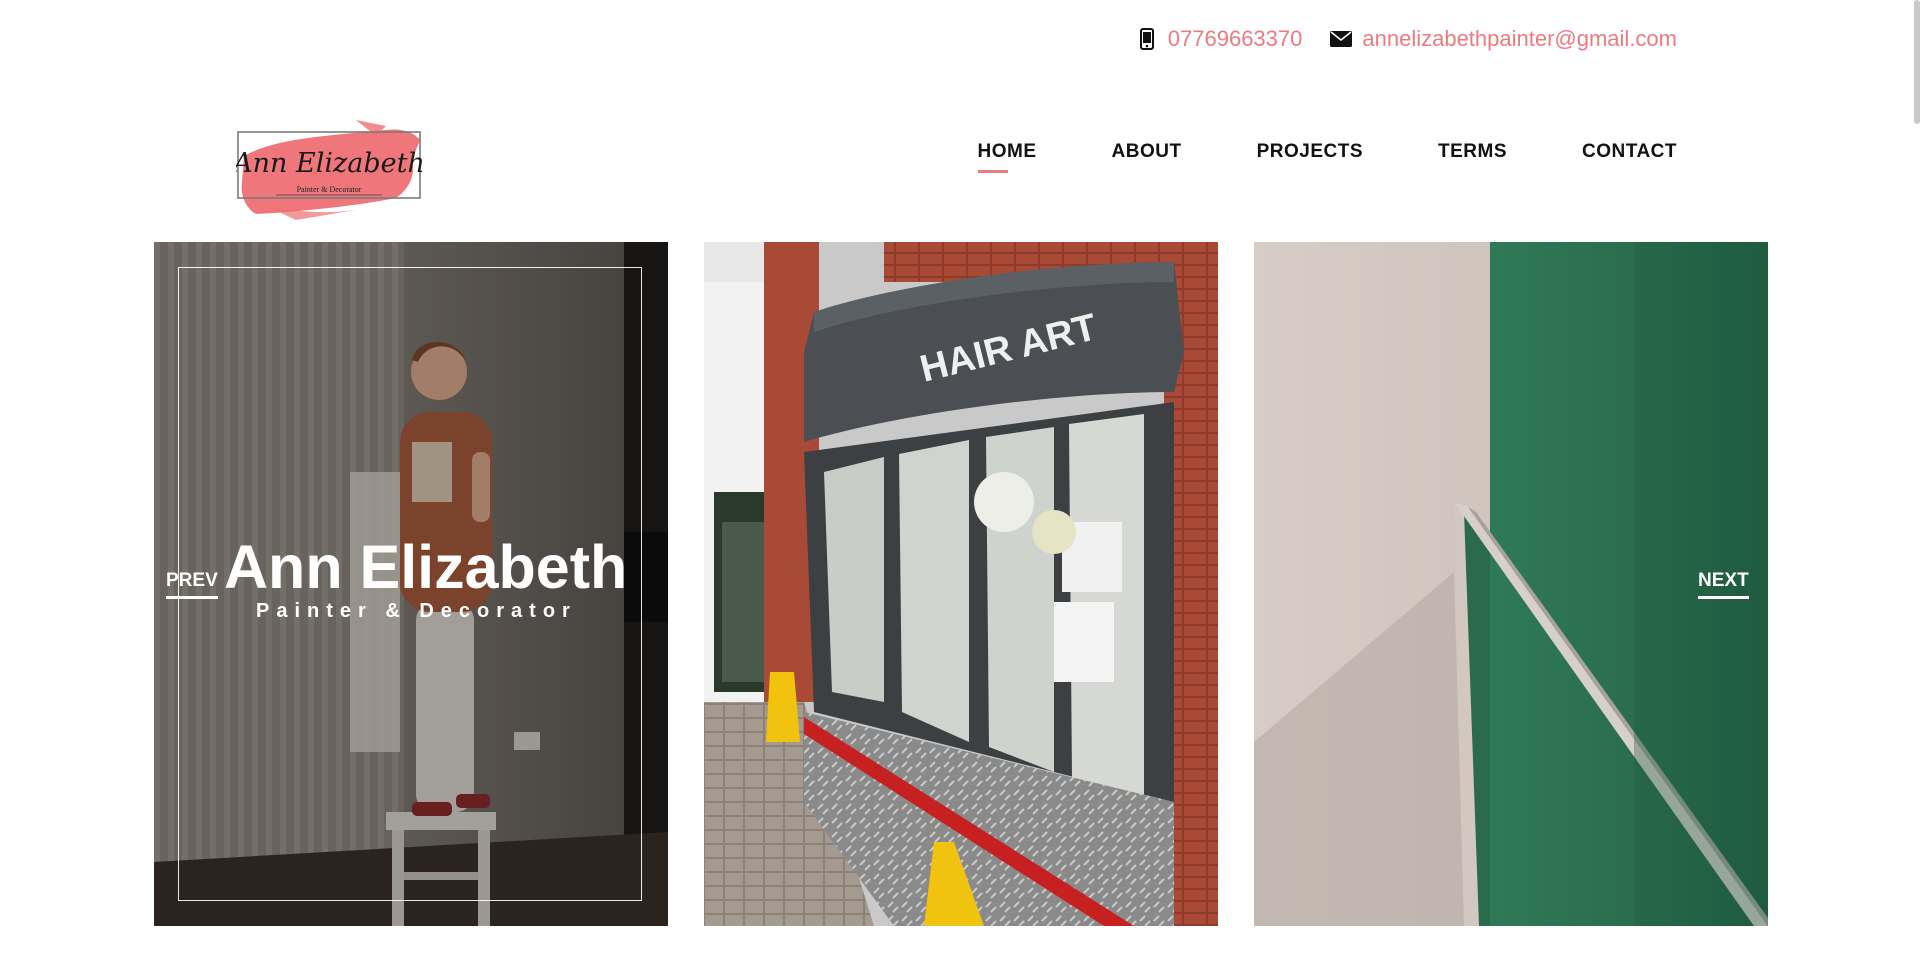  Describe the element at coordinates (1723, 584) in the screenshot. I see `slider-next-button: NEXT` at that location.